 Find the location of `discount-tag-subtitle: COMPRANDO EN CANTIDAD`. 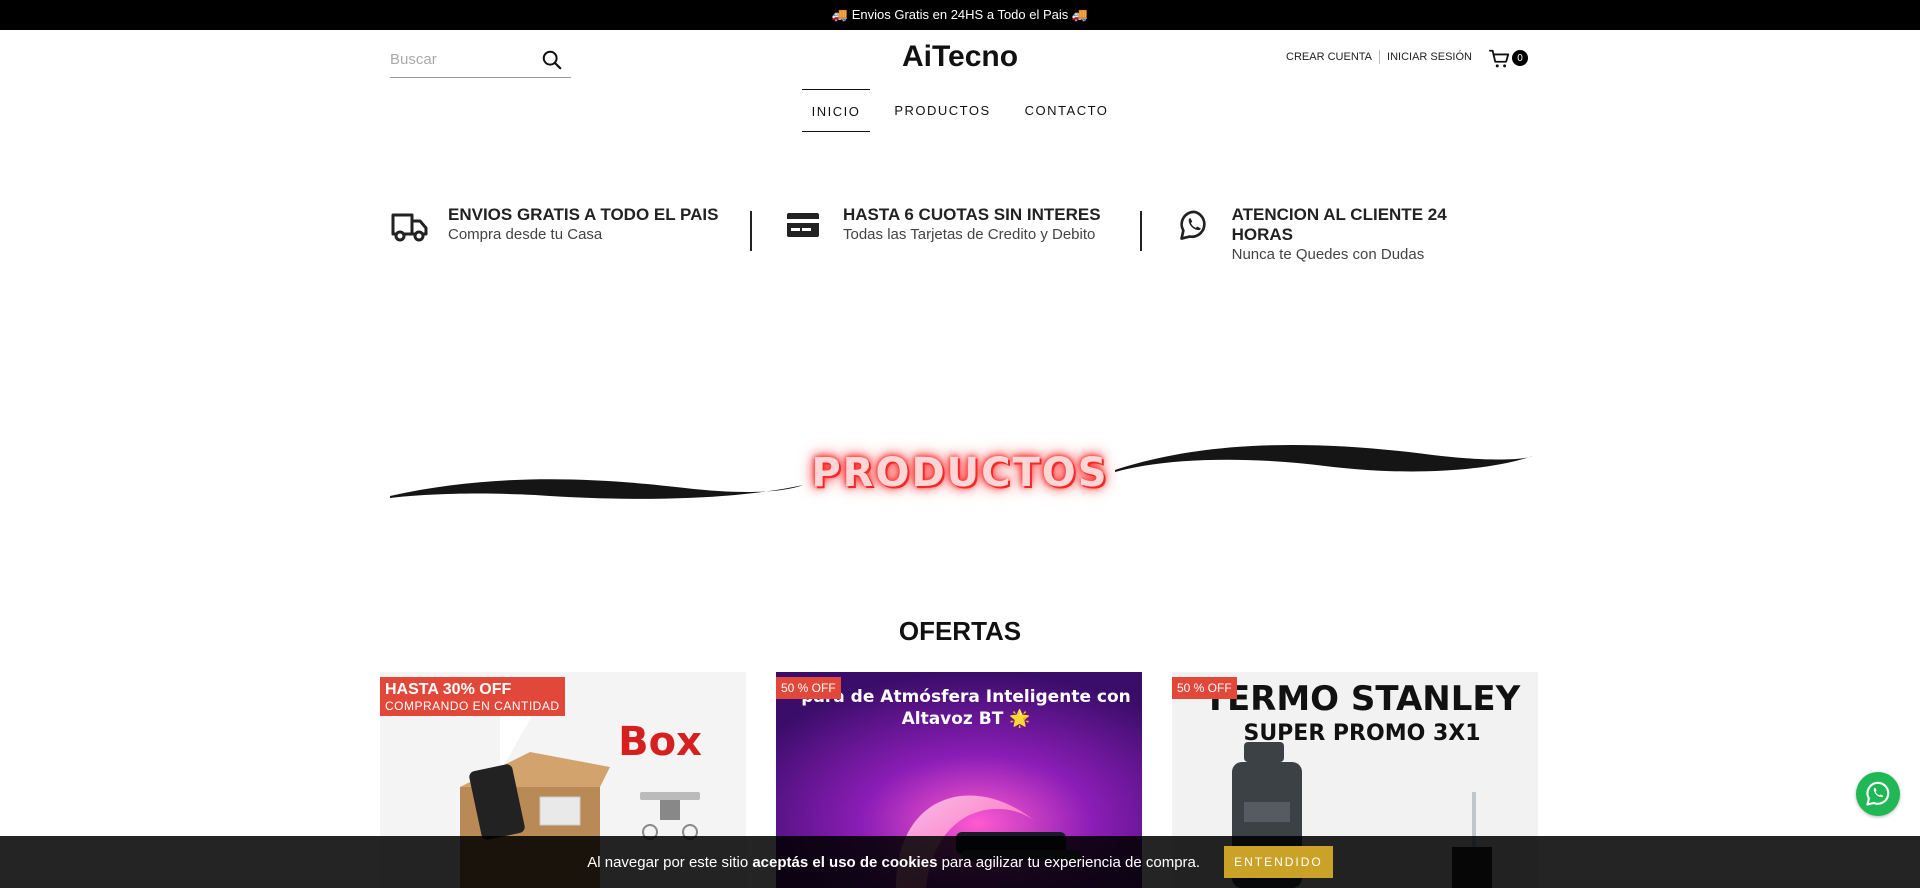

discount-tag-subtitle: COMPRANDO EN CANTIDAD is located at coordinates (472, 706).